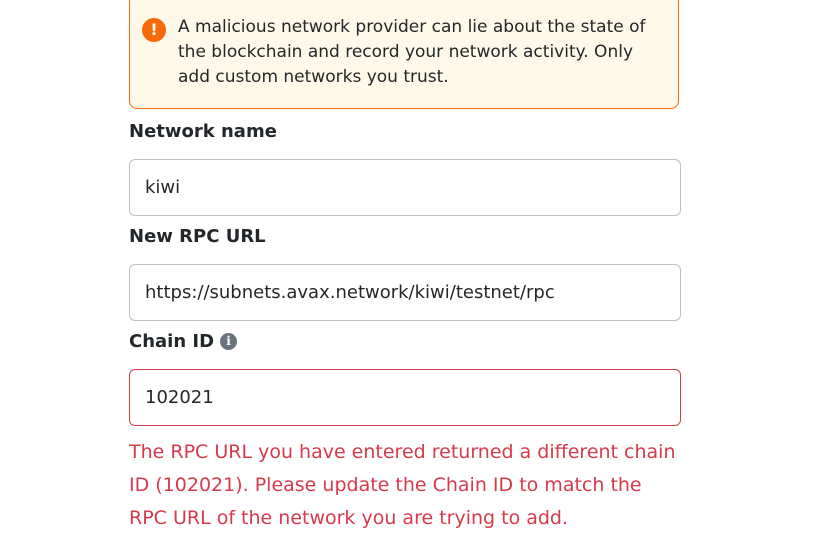  I want to click on network-name-field, so click(405, 187).